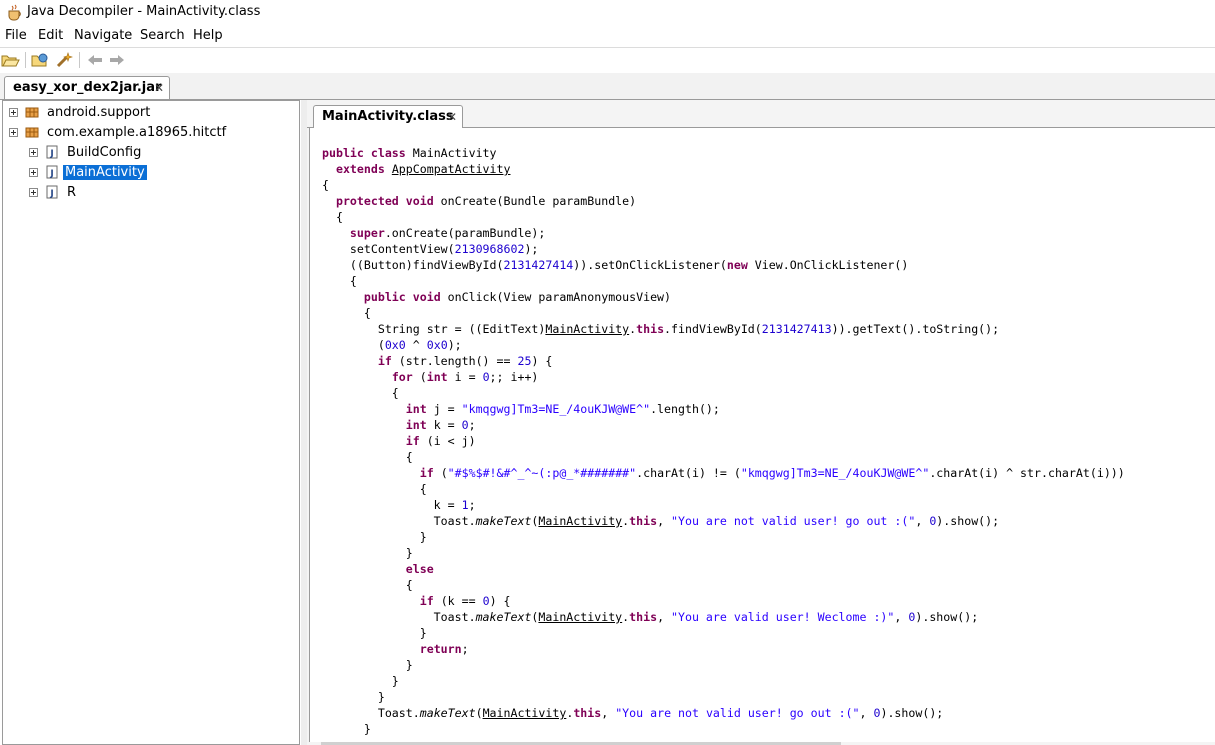 The width and height of the screenshot is (1215, 745). I want to click on code-token: View.OnClickListener(), so click(831, 265).